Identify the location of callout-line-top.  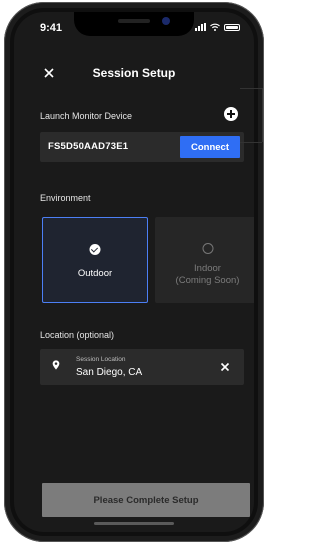
(251, 88).